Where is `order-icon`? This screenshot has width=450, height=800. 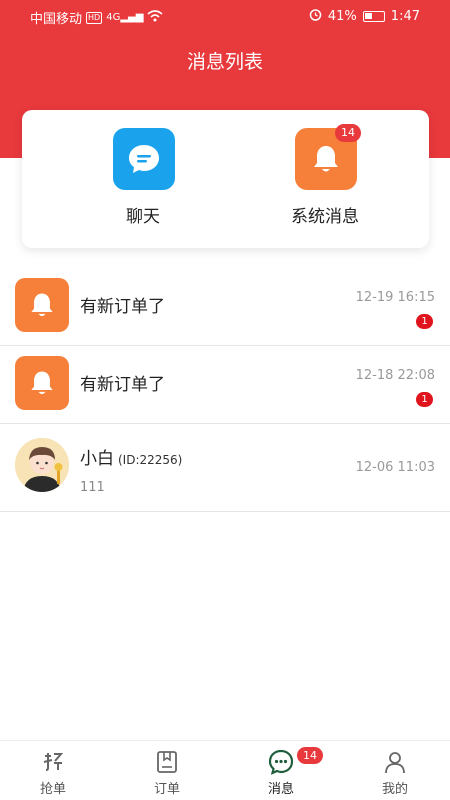 order-icon is located at coordinates (167, 762).